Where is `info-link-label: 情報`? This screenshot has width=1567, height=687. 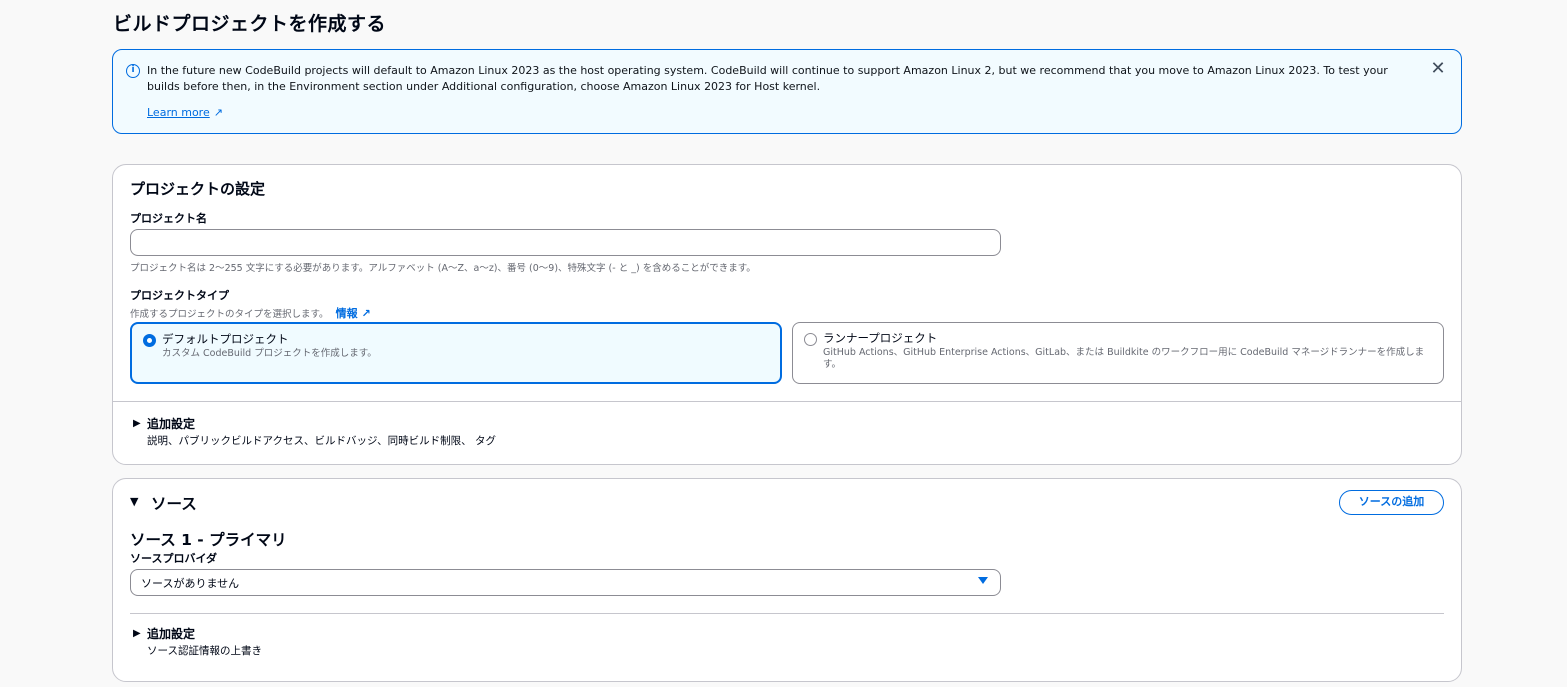 info-link-label: 情報 is located at coordinates (346, 313).